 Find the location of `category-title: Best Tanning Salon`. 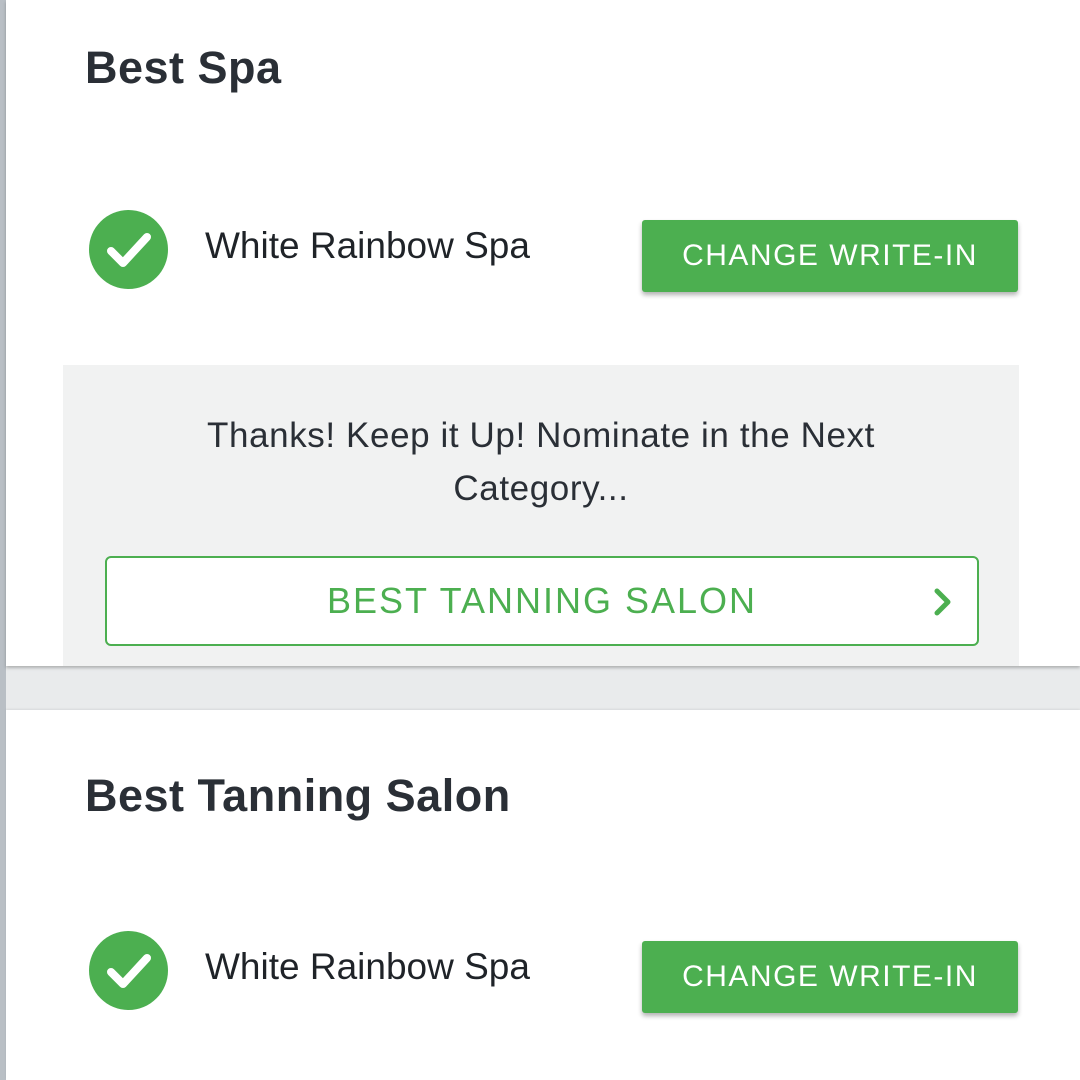

category-title: Best Tanning Salon is located at coordinates (298, 795).